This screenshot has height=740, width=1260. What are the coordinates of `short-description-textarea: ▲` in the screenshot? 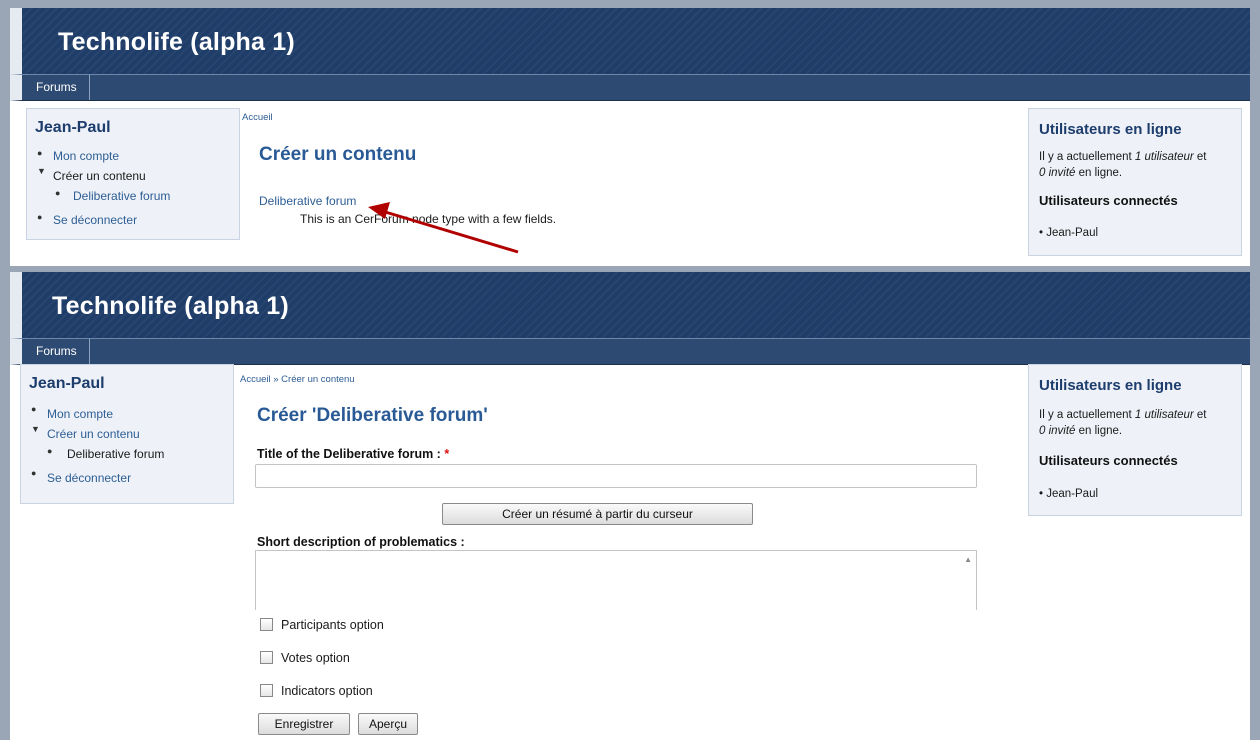 It's located at (616, 580).